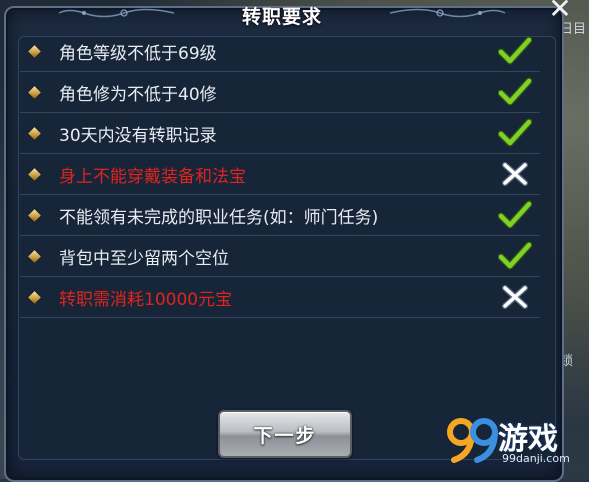 This screenshot has height=482, width=589. Describe the element at coordinates (560, 12) in the screenshot. I see `close-icon: ✕` at that location.